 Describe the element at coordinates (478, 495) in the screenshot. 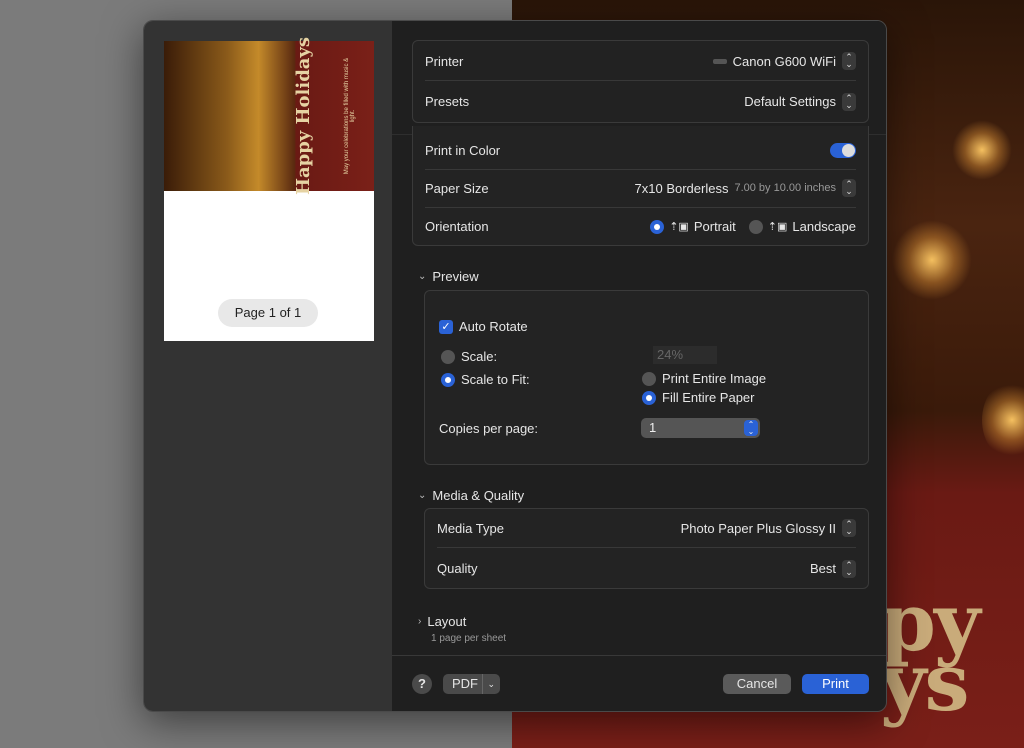

I see `media-section-title: Media & Quality` at that location.